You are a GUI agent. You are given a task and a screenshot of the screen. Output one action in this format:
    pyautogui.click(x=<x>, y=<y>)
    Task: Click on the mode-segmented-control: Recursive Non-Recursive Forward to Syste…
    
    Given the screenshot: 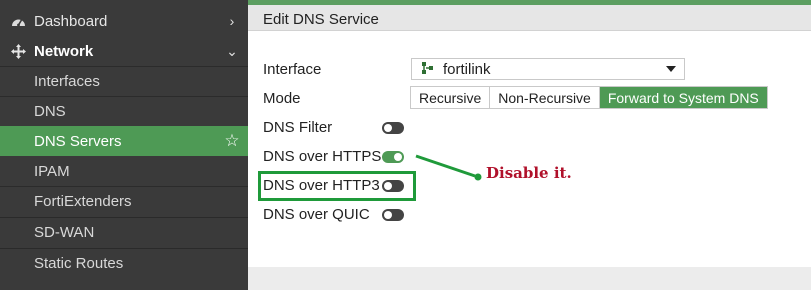 What is the action you would take?
    pyautogui.click(x=589, y=97)
    